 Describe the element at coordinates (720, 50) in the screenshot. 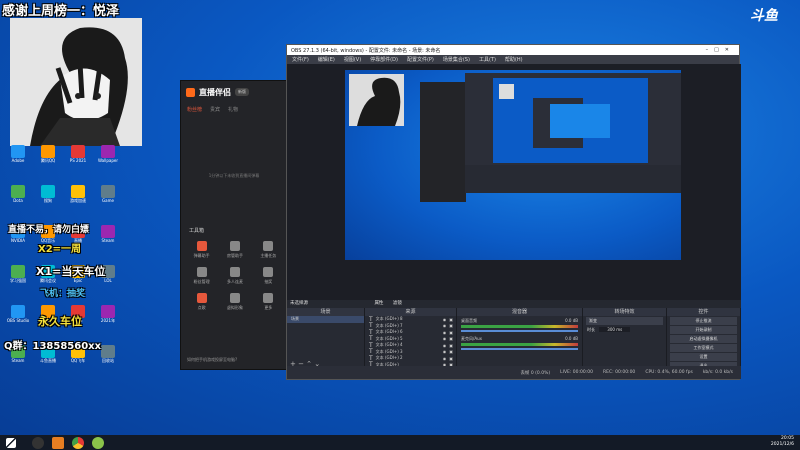

I see `window-controls: –□✕` at that location.